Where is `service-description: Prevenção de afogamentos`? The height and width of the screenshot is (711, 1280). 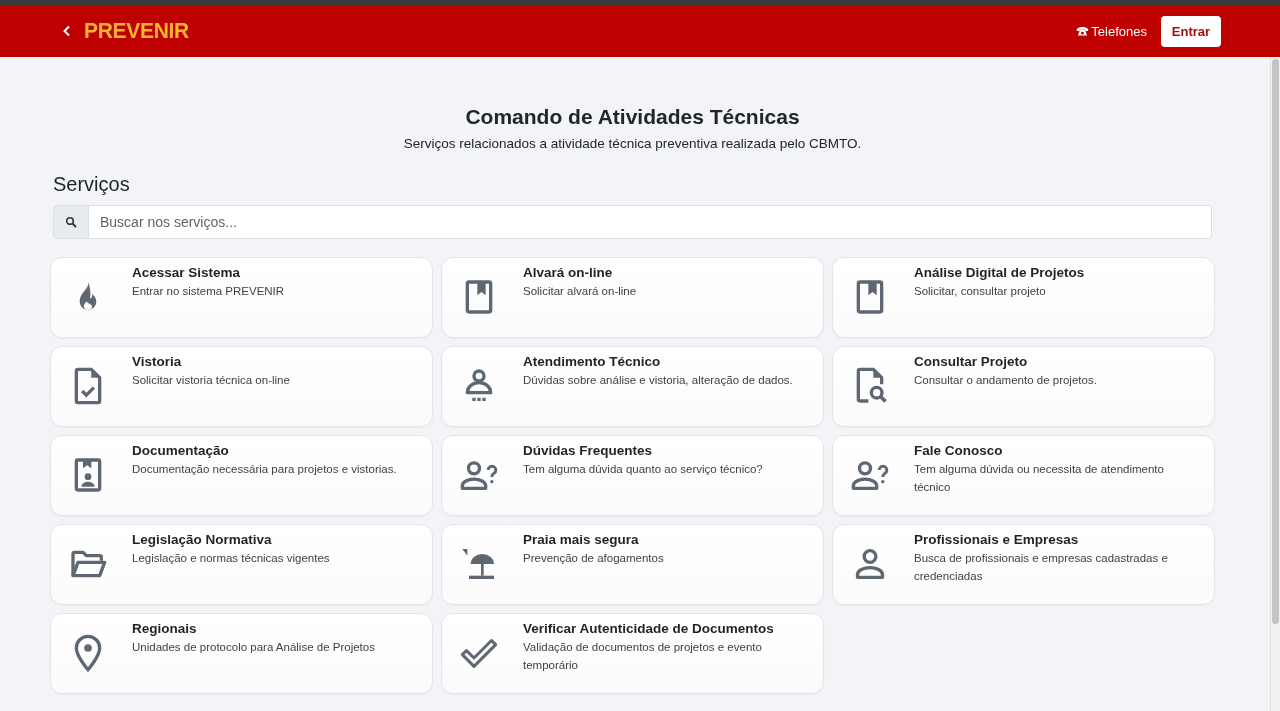 service-description: Prevenção de afogamentos is located at coordinates (593, 558).